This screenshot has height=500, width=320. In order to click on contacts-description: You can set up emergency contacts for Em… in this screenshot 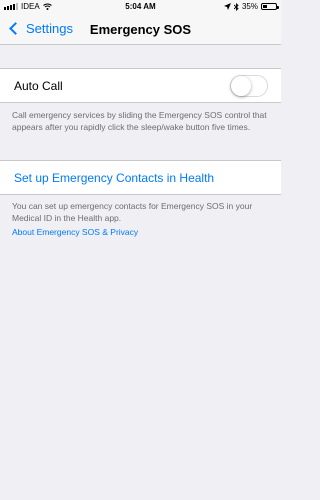, I will do `click(132, 212)`.